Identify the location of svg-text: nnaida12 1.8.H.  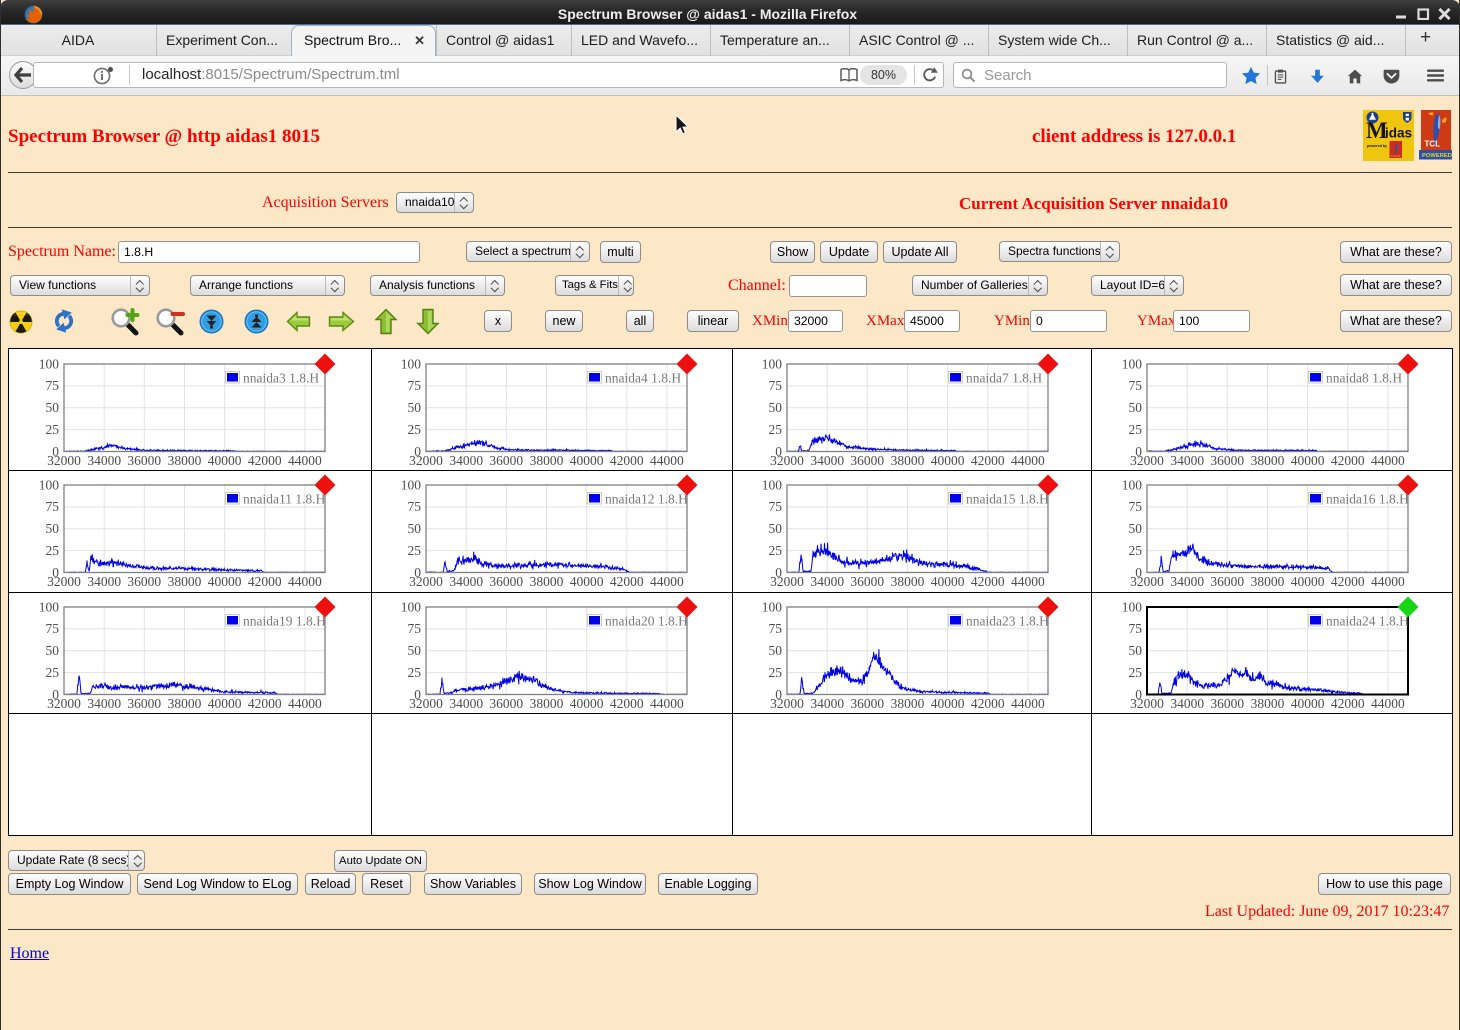
(646, 499).